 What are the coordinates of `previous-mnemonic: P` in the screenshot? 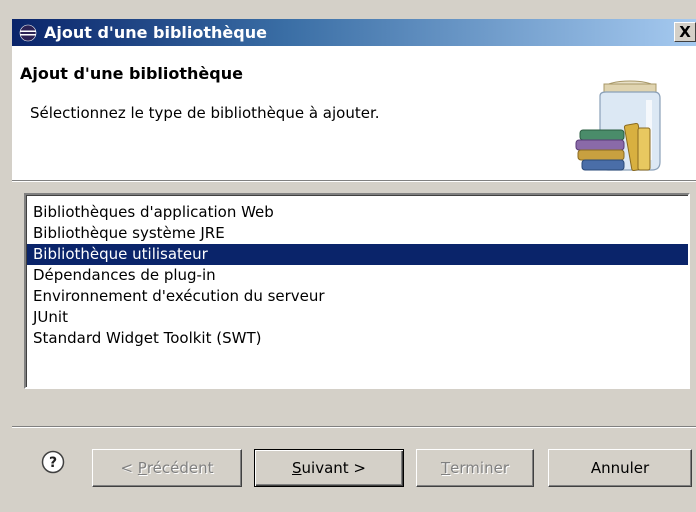 It's located at (142, 468).